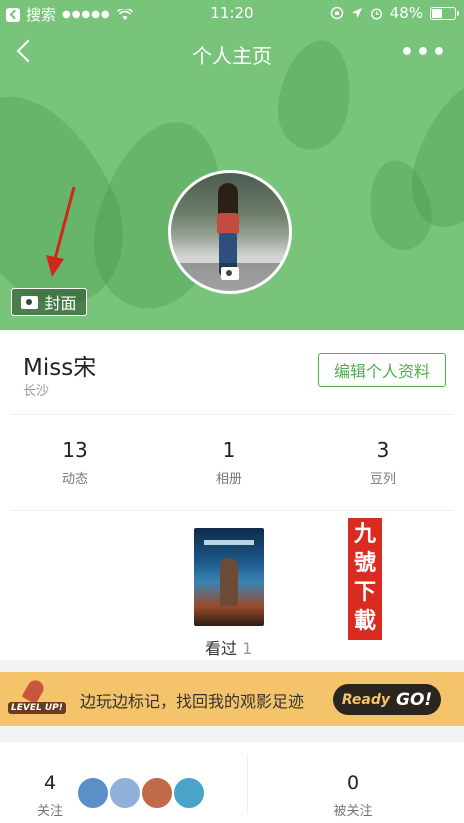  What do you see at coordinates (229, 577) in the screenshot?
I see `movie-poster` at bounding box center [229, 577].